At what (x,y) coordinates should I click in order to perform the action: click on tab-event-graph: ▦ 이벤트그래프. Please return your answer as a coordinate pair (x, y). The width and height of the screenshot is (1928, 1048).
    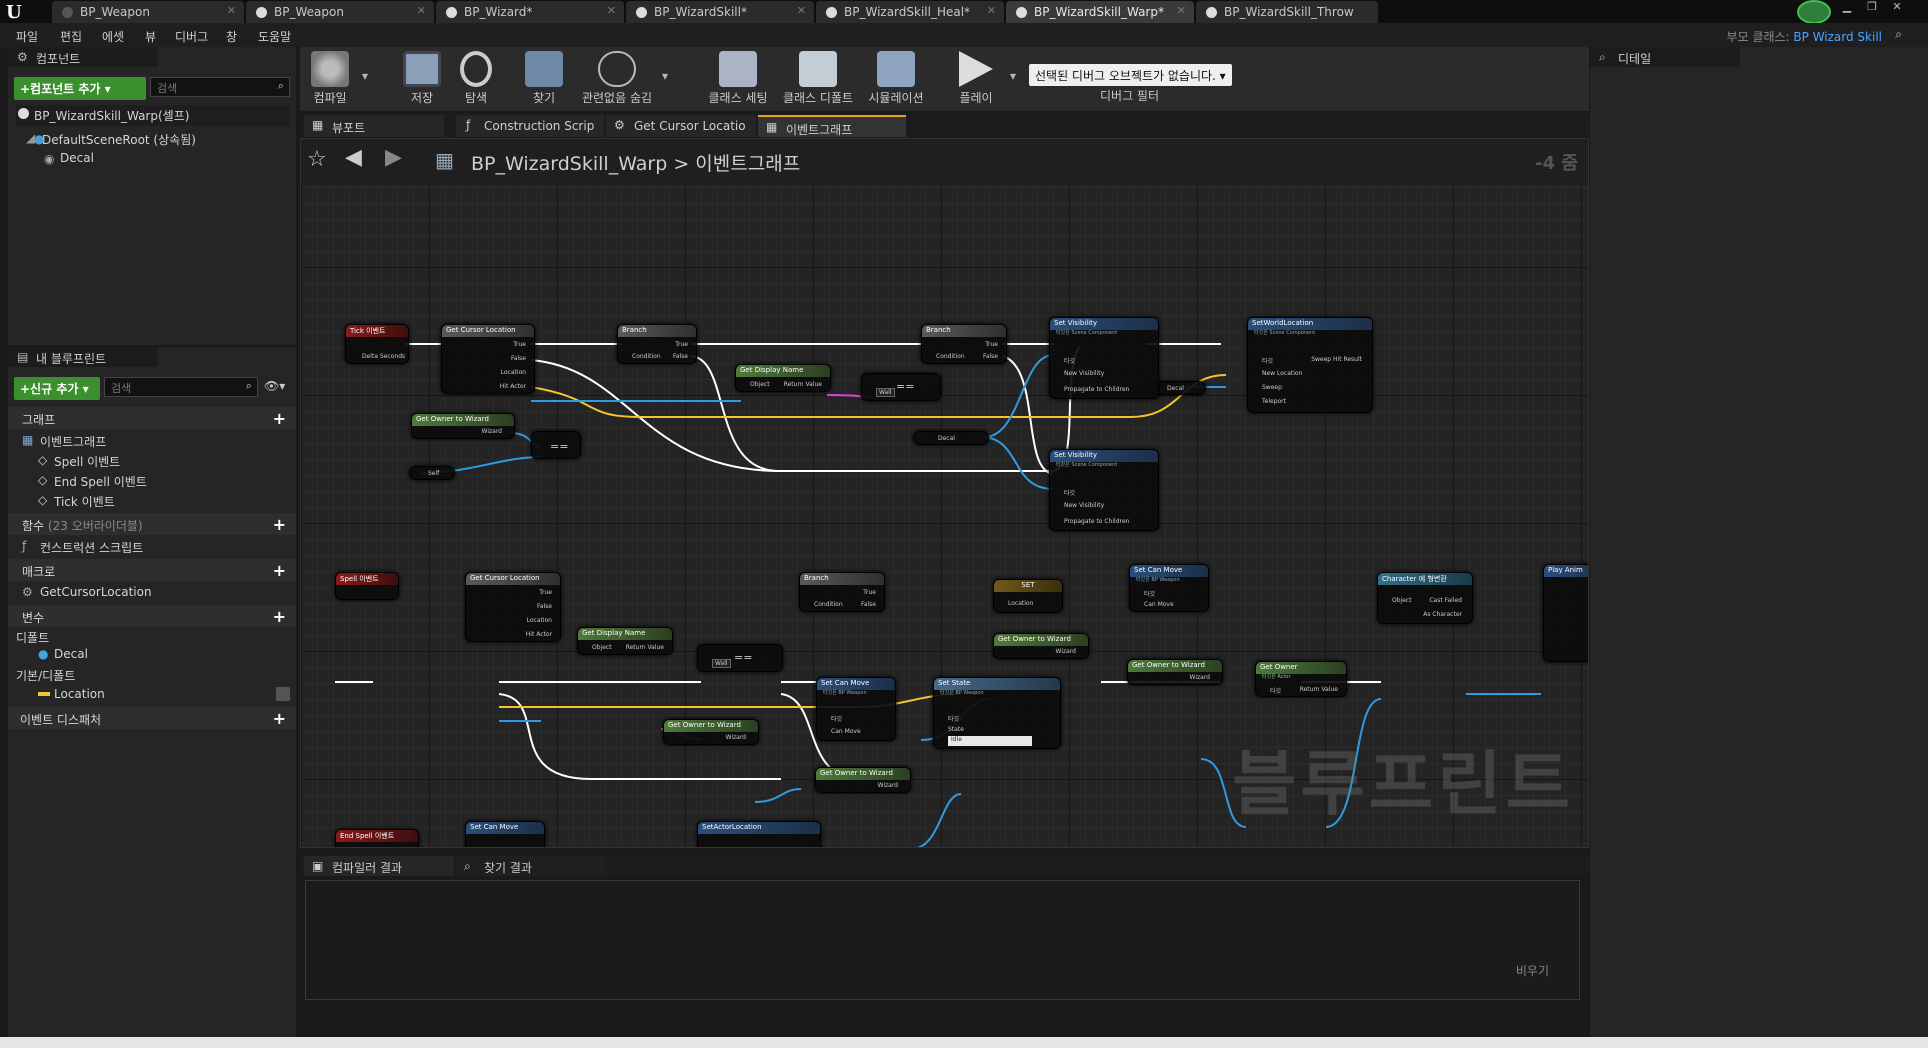
    Looking at the image, I should click on (832, 126).